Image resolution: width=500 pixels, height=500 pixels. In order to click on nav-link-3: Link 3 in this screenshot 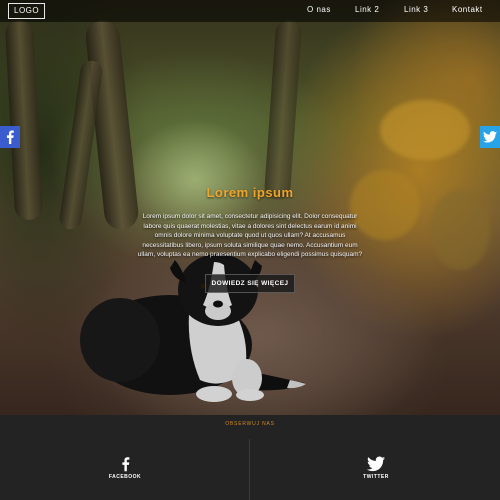, I will do `click(416, 9)`.